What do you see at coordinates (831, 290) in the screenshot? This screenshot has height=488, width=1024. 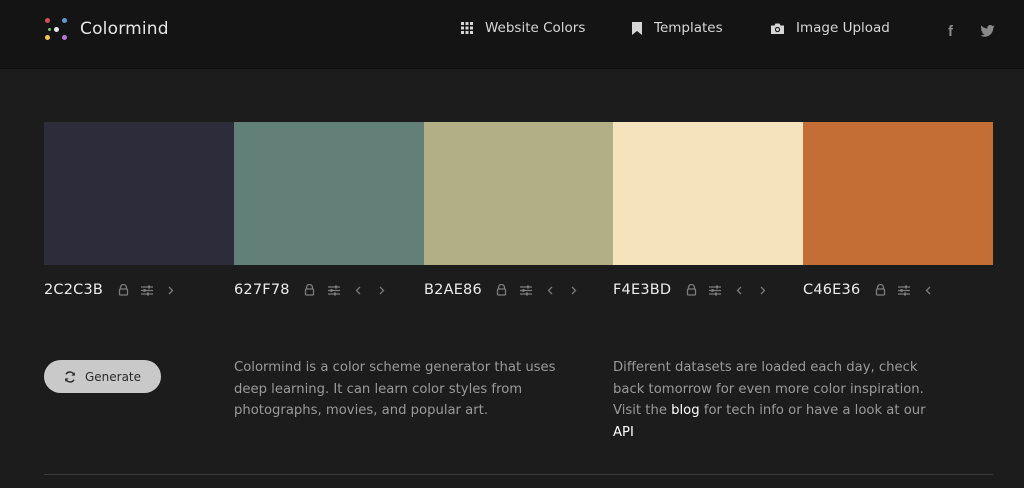 I see `hex-code: C46E36` at bounding box center [831, 290].